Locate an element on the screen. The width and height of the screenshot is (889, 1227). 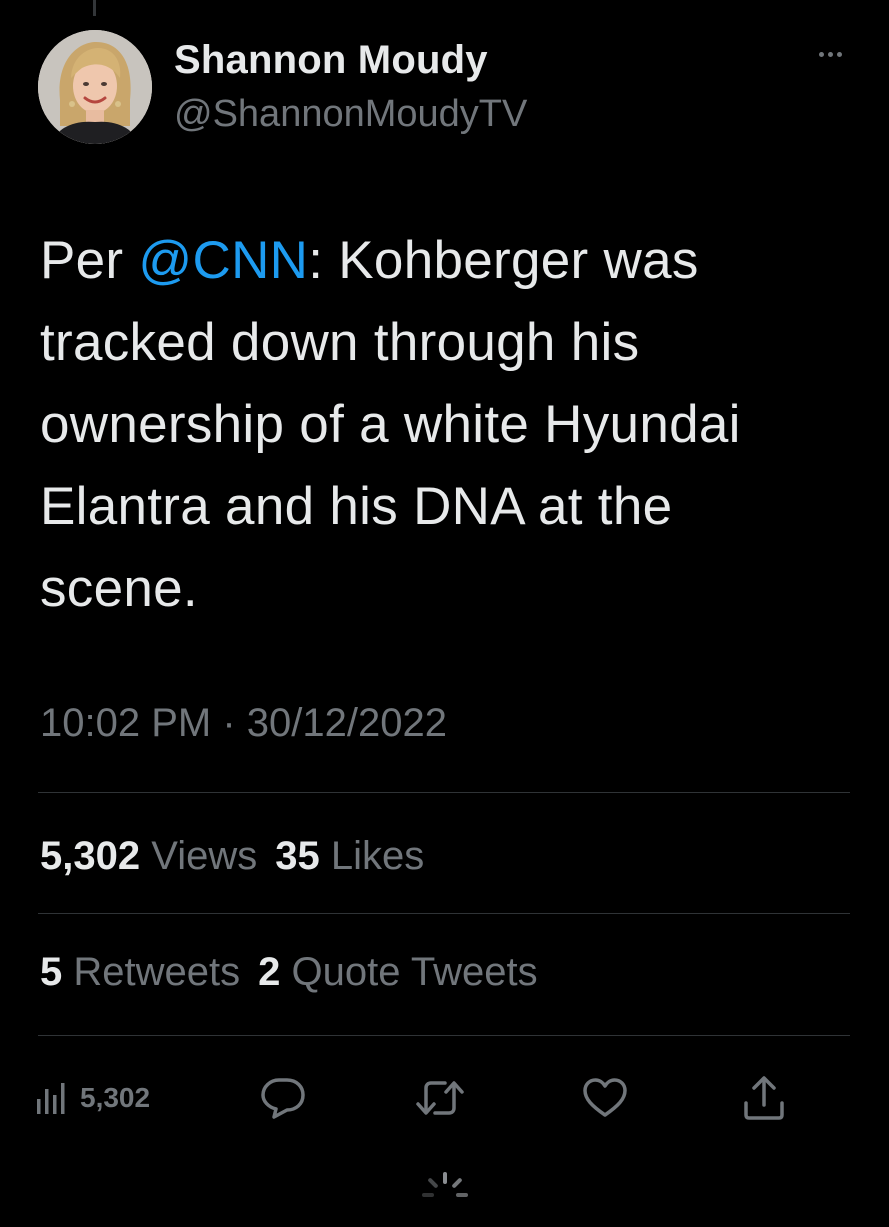
like-icon is located at coordinates (605, 1097).